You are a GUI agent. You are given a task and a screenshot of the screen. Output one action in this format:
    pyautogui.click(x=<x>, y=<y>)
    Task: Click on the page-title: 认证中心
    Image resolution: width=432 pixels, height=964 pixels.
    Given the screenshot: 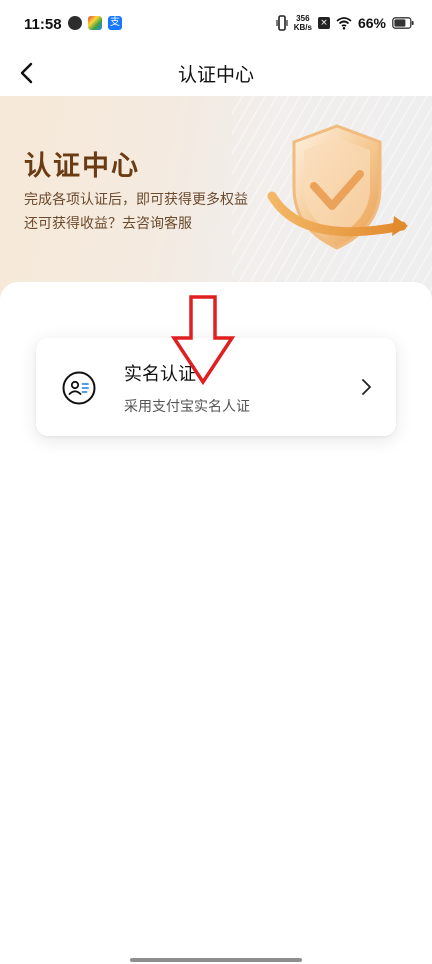 What is the action you would take?
    pyautogui.click(x=215, y=75)
    